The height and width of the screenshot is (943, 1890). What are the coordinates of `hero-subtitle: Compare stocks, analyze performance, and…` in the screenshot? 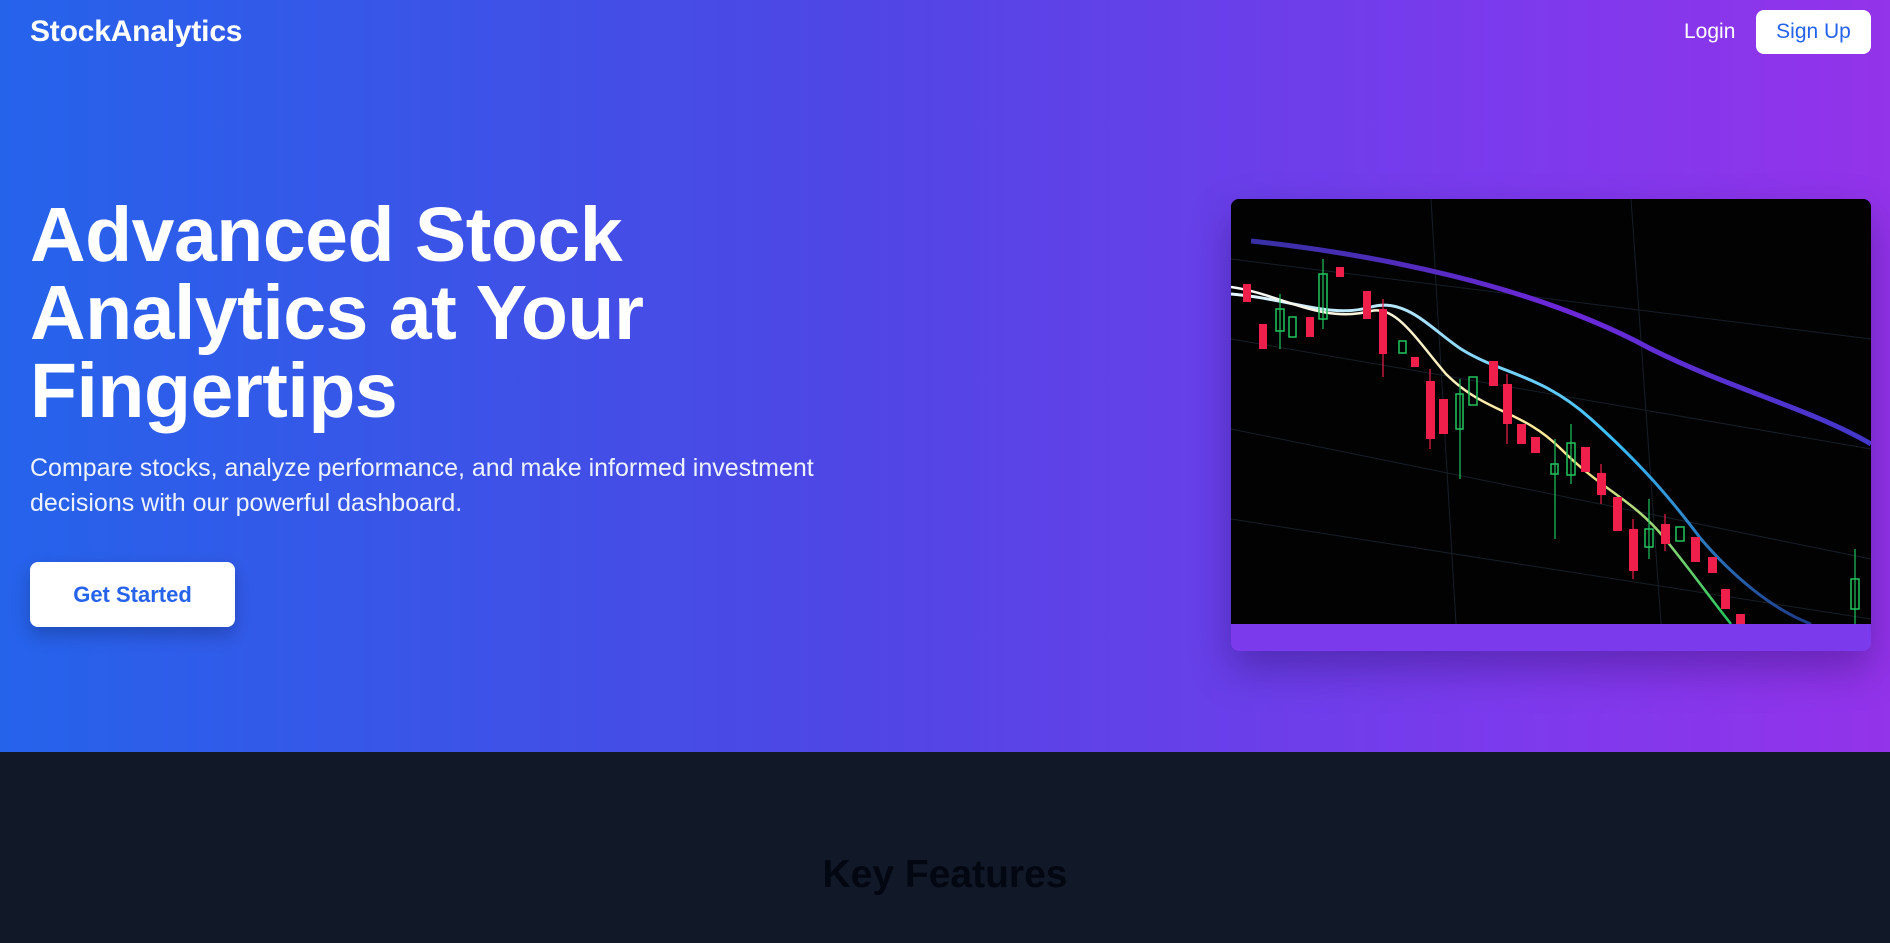 It's located at (460, 486).